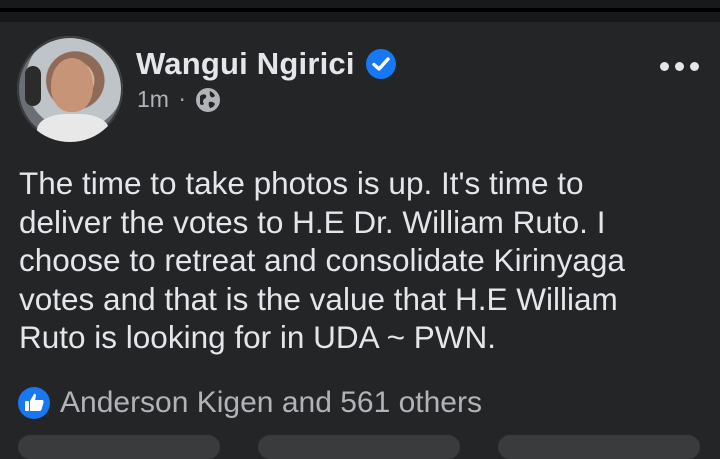 This screenshot has height=459, width=720. Describe the element at coordinates (73, 128) in the screenshot. I see `avatar-shirt` at that location.